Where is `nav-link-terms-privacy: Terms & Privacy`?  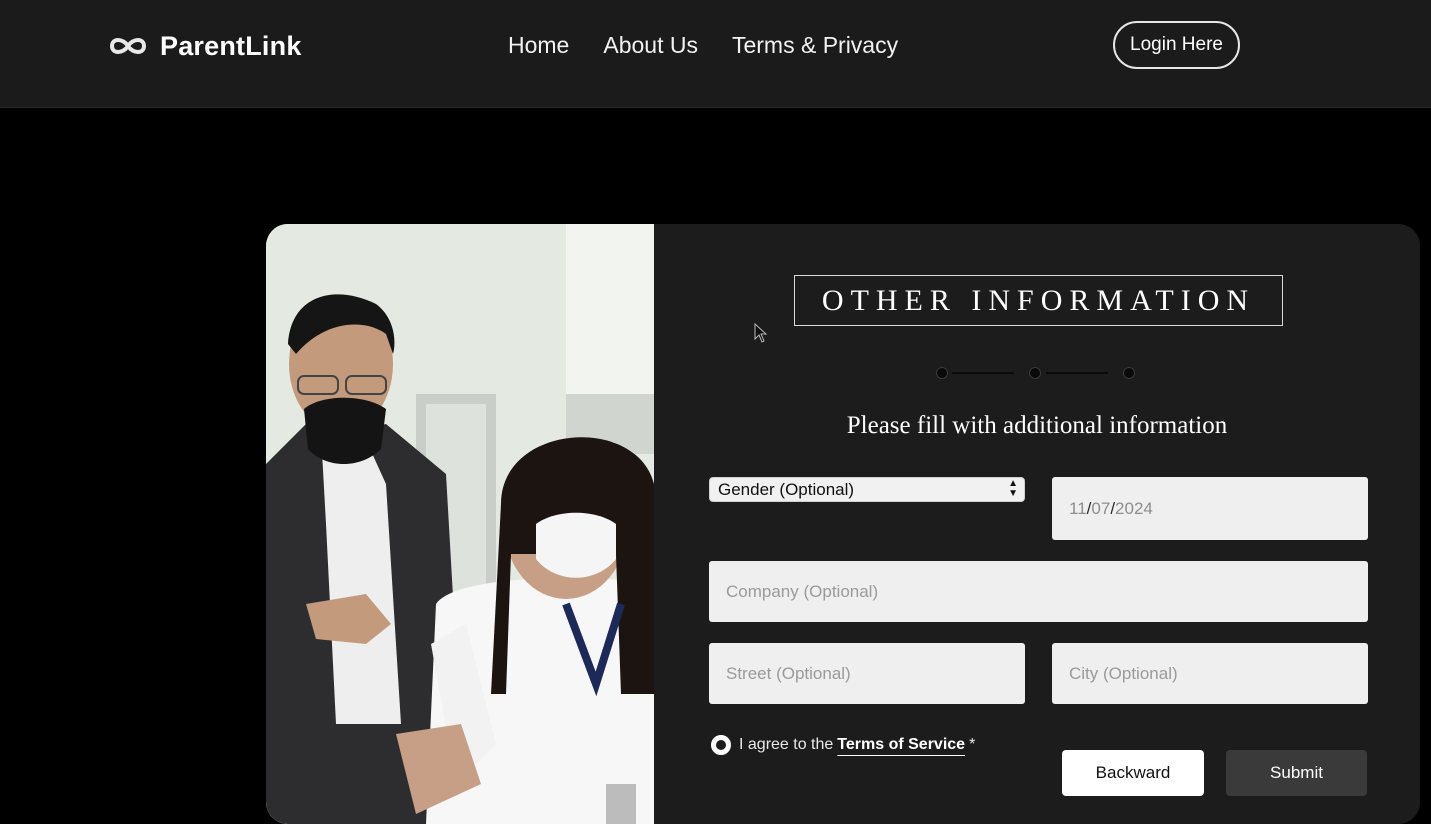 nav-link-terms-privacy: Terms & Privacy is located at coordinates (815, 45).